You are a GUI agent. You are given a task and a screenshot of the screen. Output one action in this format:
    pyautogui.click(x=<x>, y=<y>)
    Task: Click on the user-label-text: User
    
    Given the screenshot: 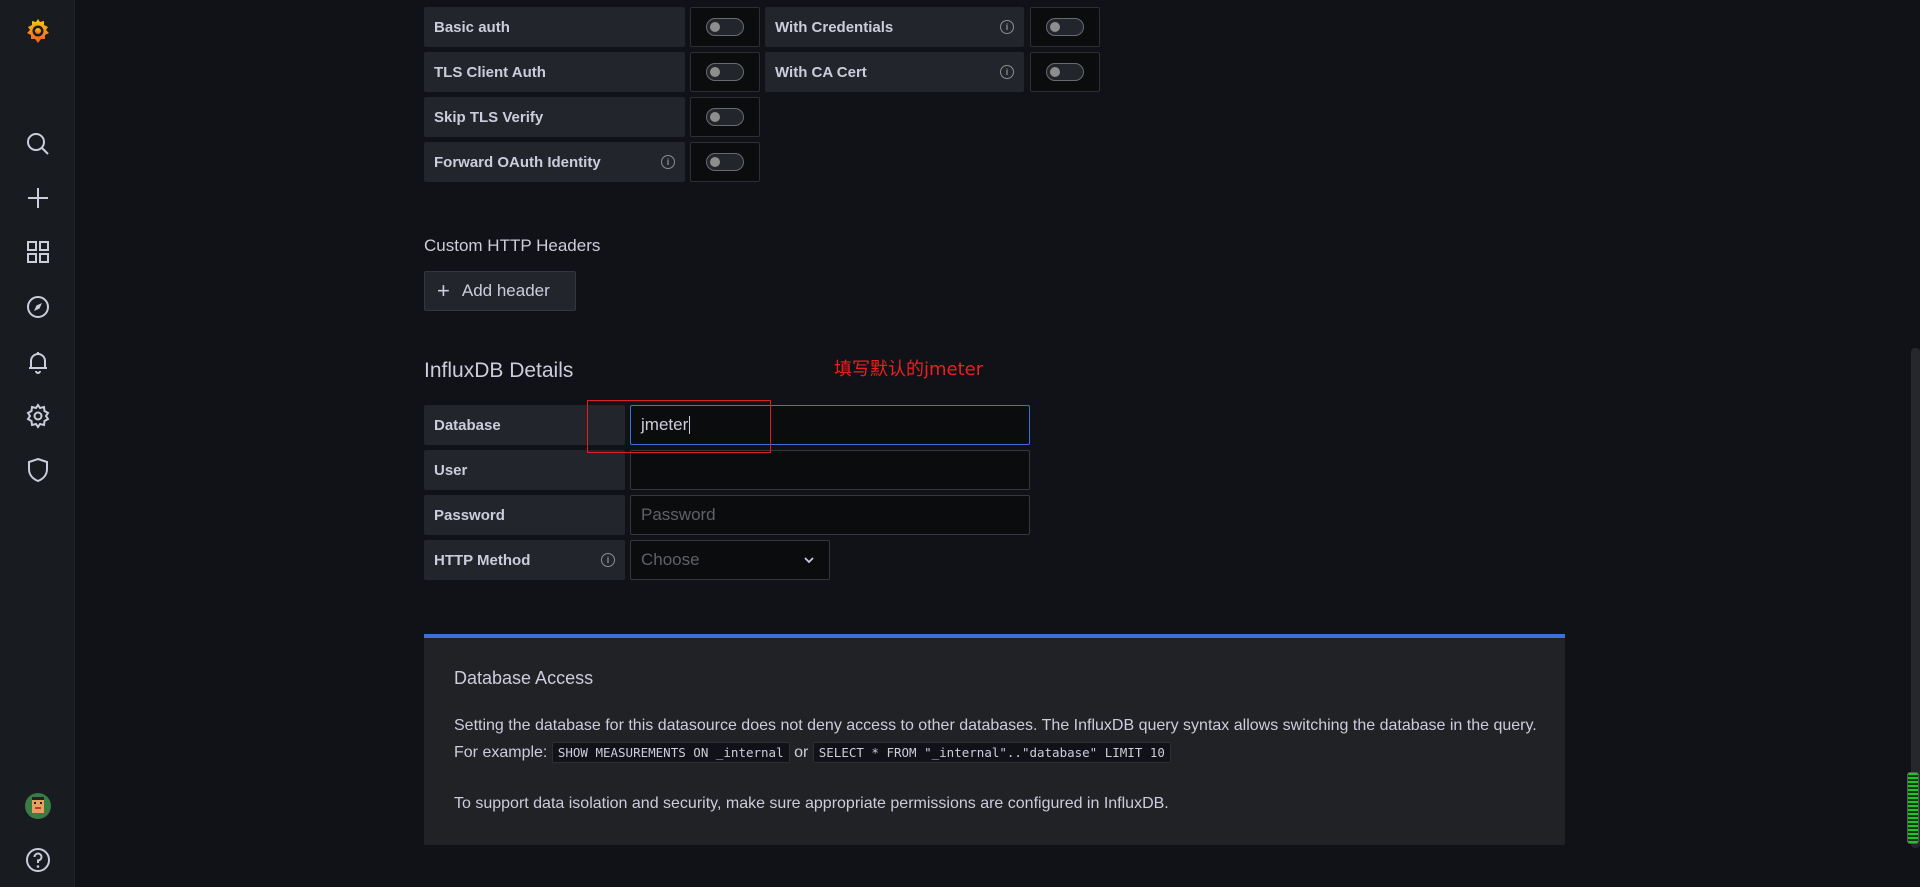 What is the action you would take?
    pyautogui.click(x=451, y=470)
    